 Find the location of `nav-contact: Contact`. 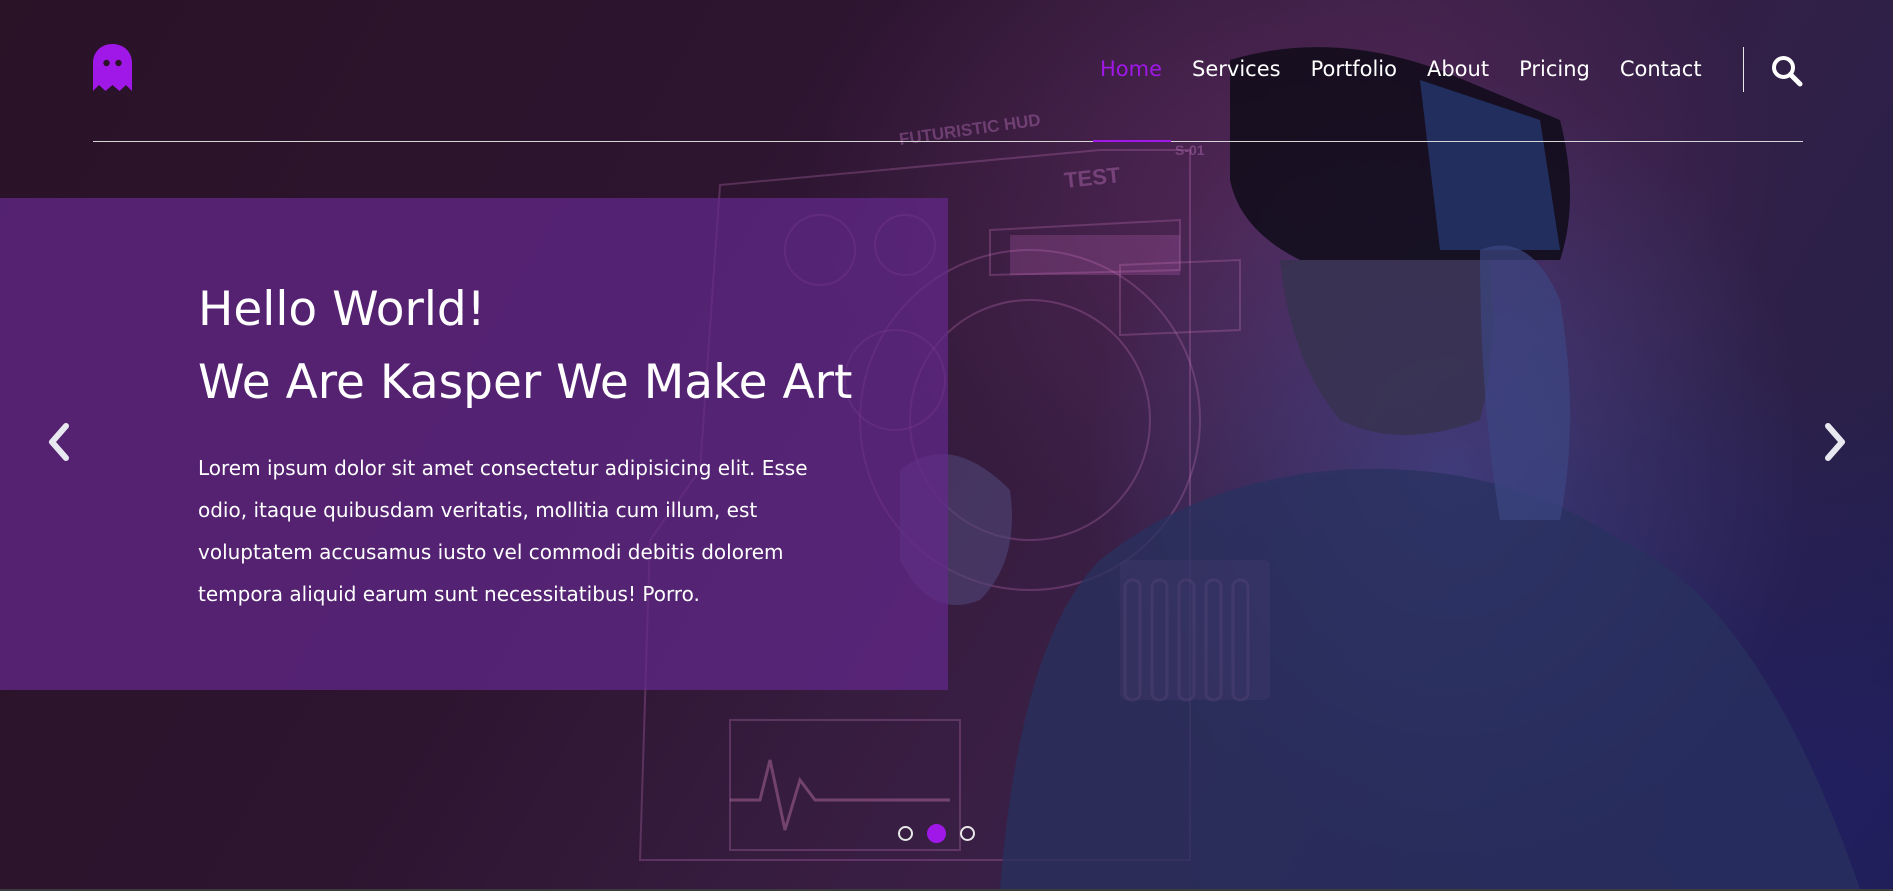

nav-contact: Contact is located at coordinates (1661, 69).